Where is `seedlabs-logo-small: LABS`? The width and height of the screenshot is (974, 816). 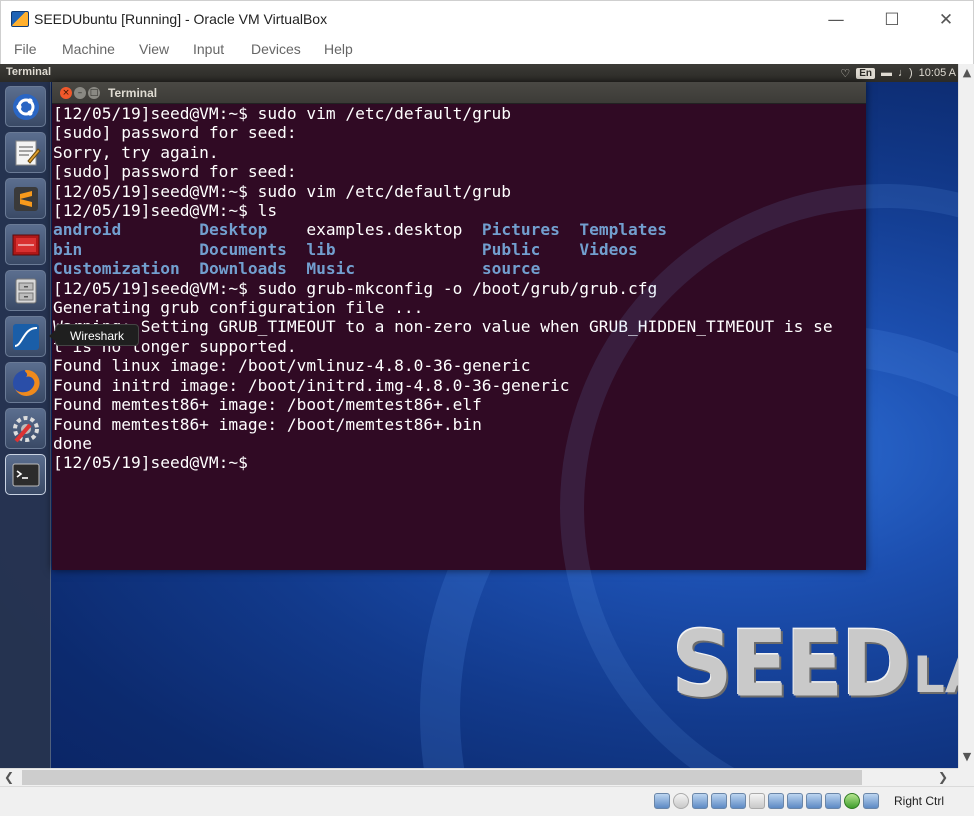
seedlabs-logo-small: LABS is located at coordinates (935, 675).